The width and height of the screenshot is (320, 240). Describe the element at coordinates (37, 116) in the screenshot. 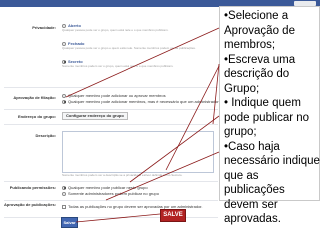

I see `address-label: Endereço do grupo:` at that location.